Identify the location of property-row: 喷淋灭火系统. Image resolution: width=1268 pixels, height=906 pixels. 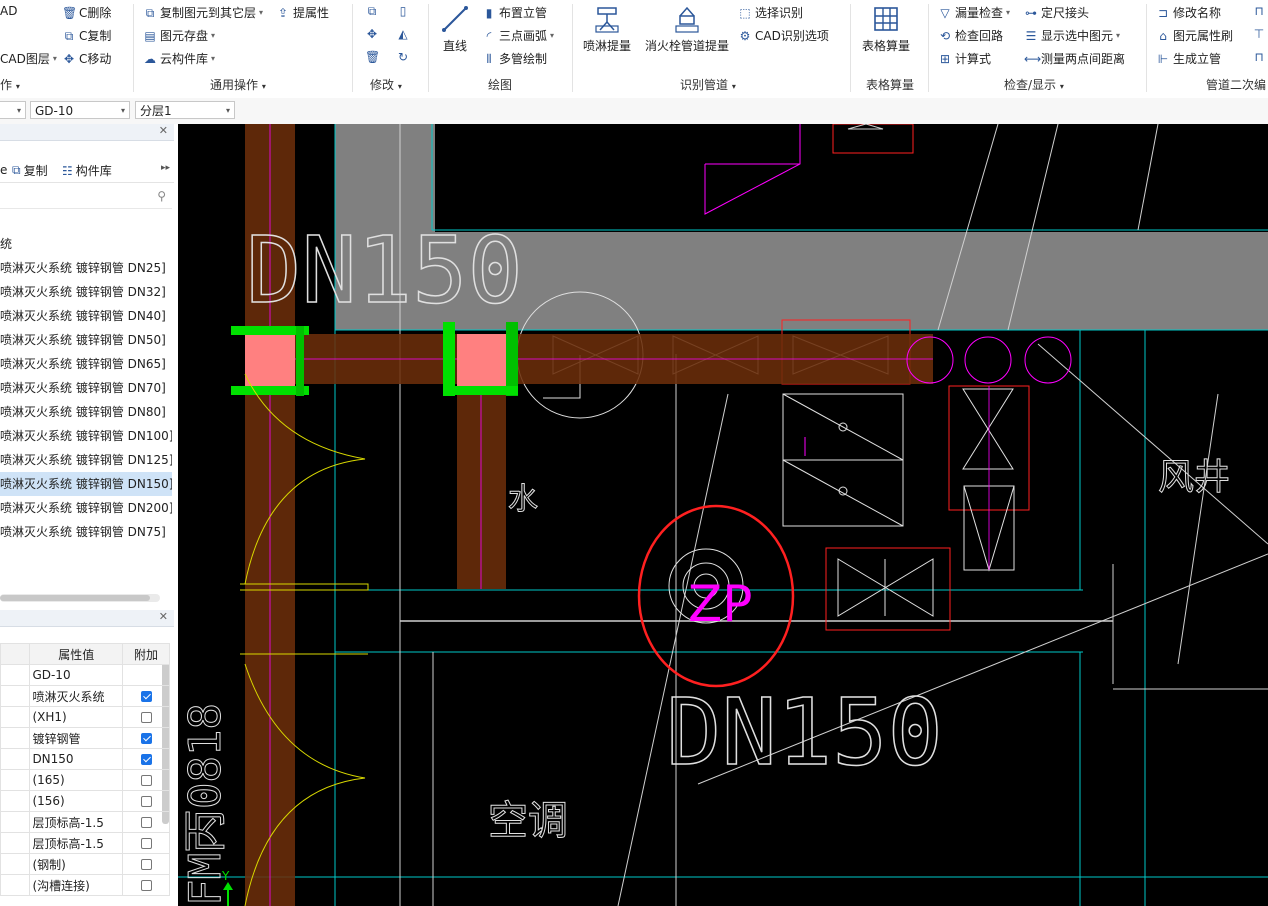
(85, 696).